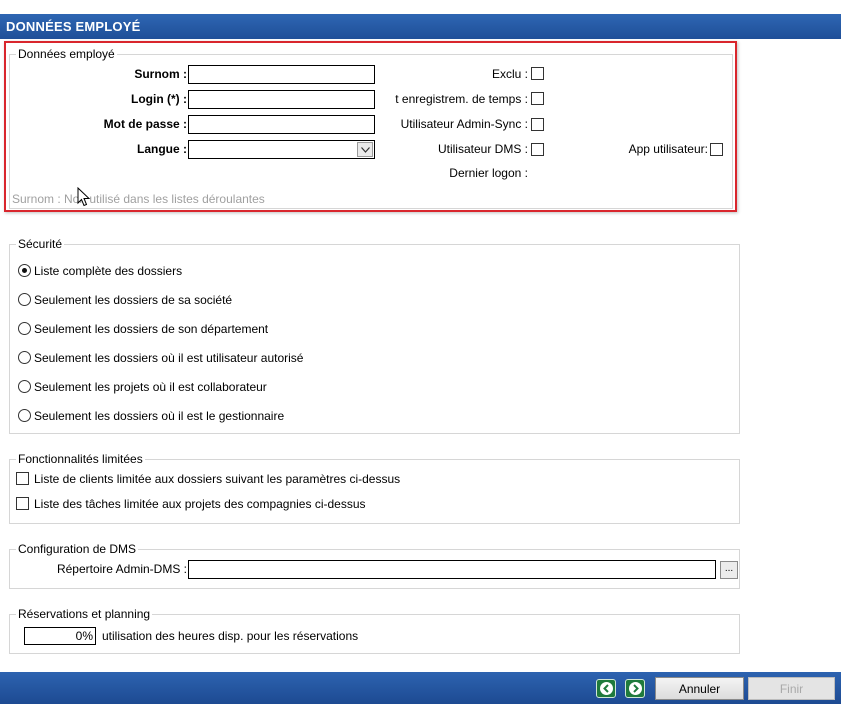  What do you see at coordinates (145, 124) in the screenshot?
I see `password-label: Mot de passe :` at bounding box center [145, 124].